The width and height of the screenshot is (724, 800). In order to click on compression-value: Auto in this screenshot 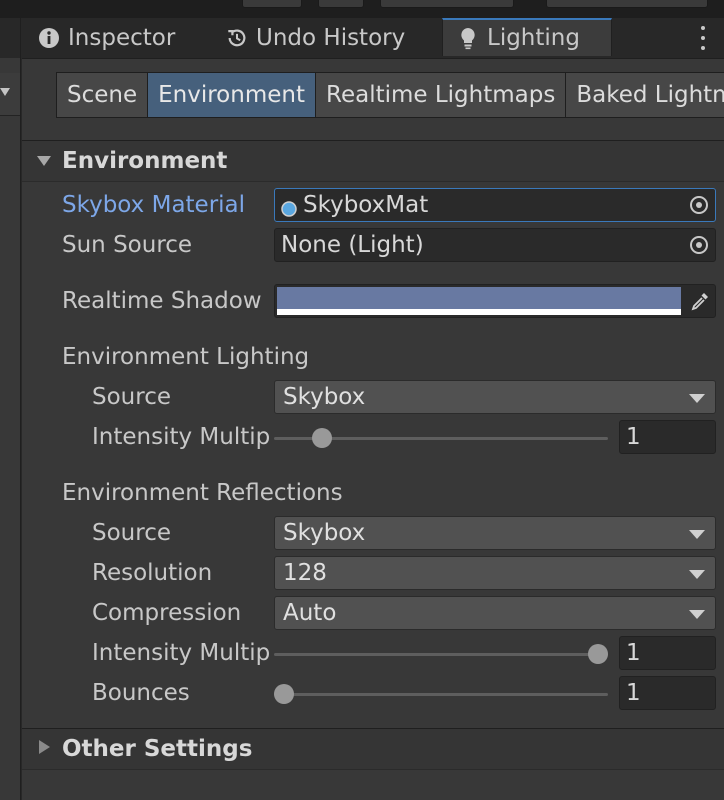, I will do `click(310, 613)`.